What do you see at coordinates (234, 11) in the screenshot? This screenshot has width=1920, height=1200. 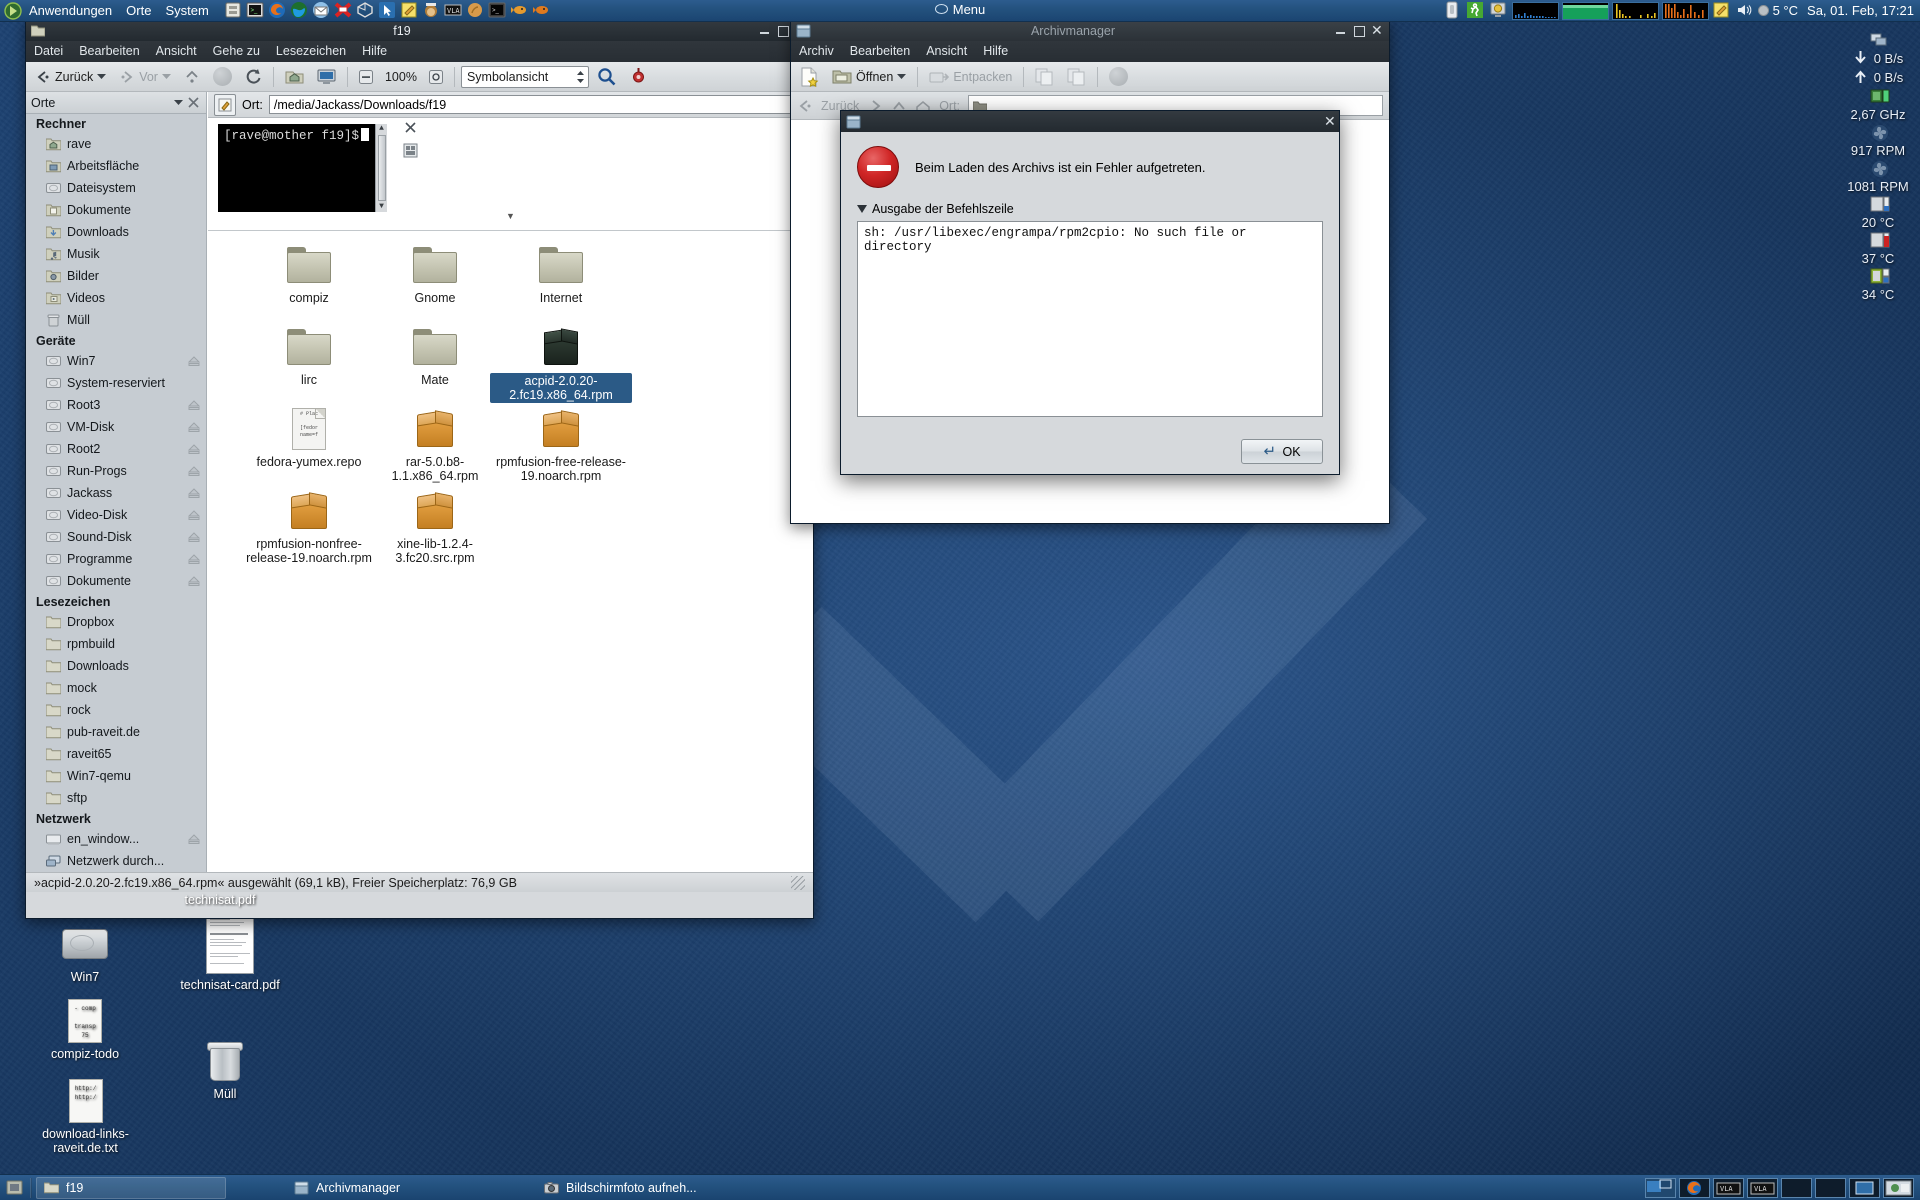 I see `archive-manager-icon` at bounding box center [234, 11].